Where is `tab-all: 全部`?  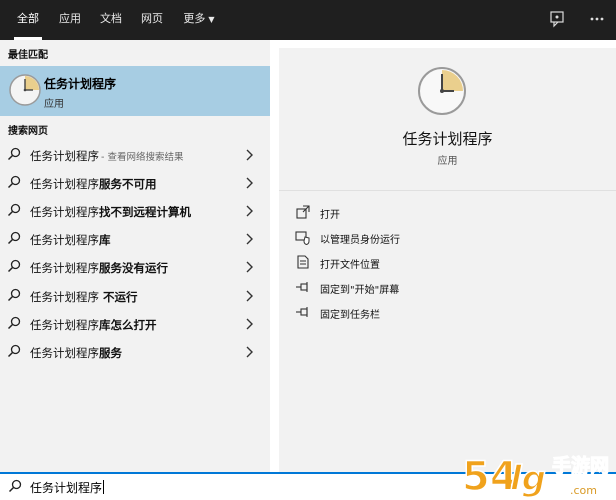
tab-all: 全部 is located at coordinates (28, 20).